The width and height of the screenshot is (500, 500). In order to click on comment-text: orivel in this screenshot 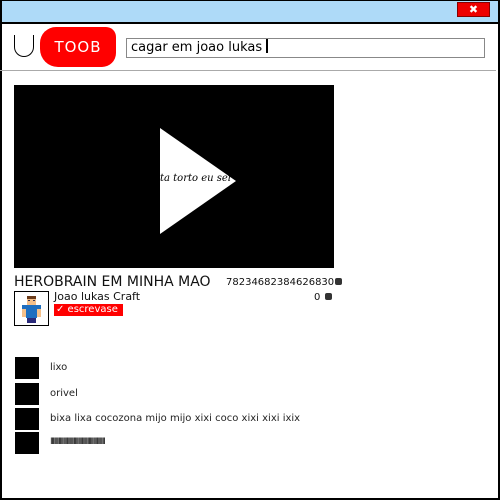, I will do `click(64, 393)`.